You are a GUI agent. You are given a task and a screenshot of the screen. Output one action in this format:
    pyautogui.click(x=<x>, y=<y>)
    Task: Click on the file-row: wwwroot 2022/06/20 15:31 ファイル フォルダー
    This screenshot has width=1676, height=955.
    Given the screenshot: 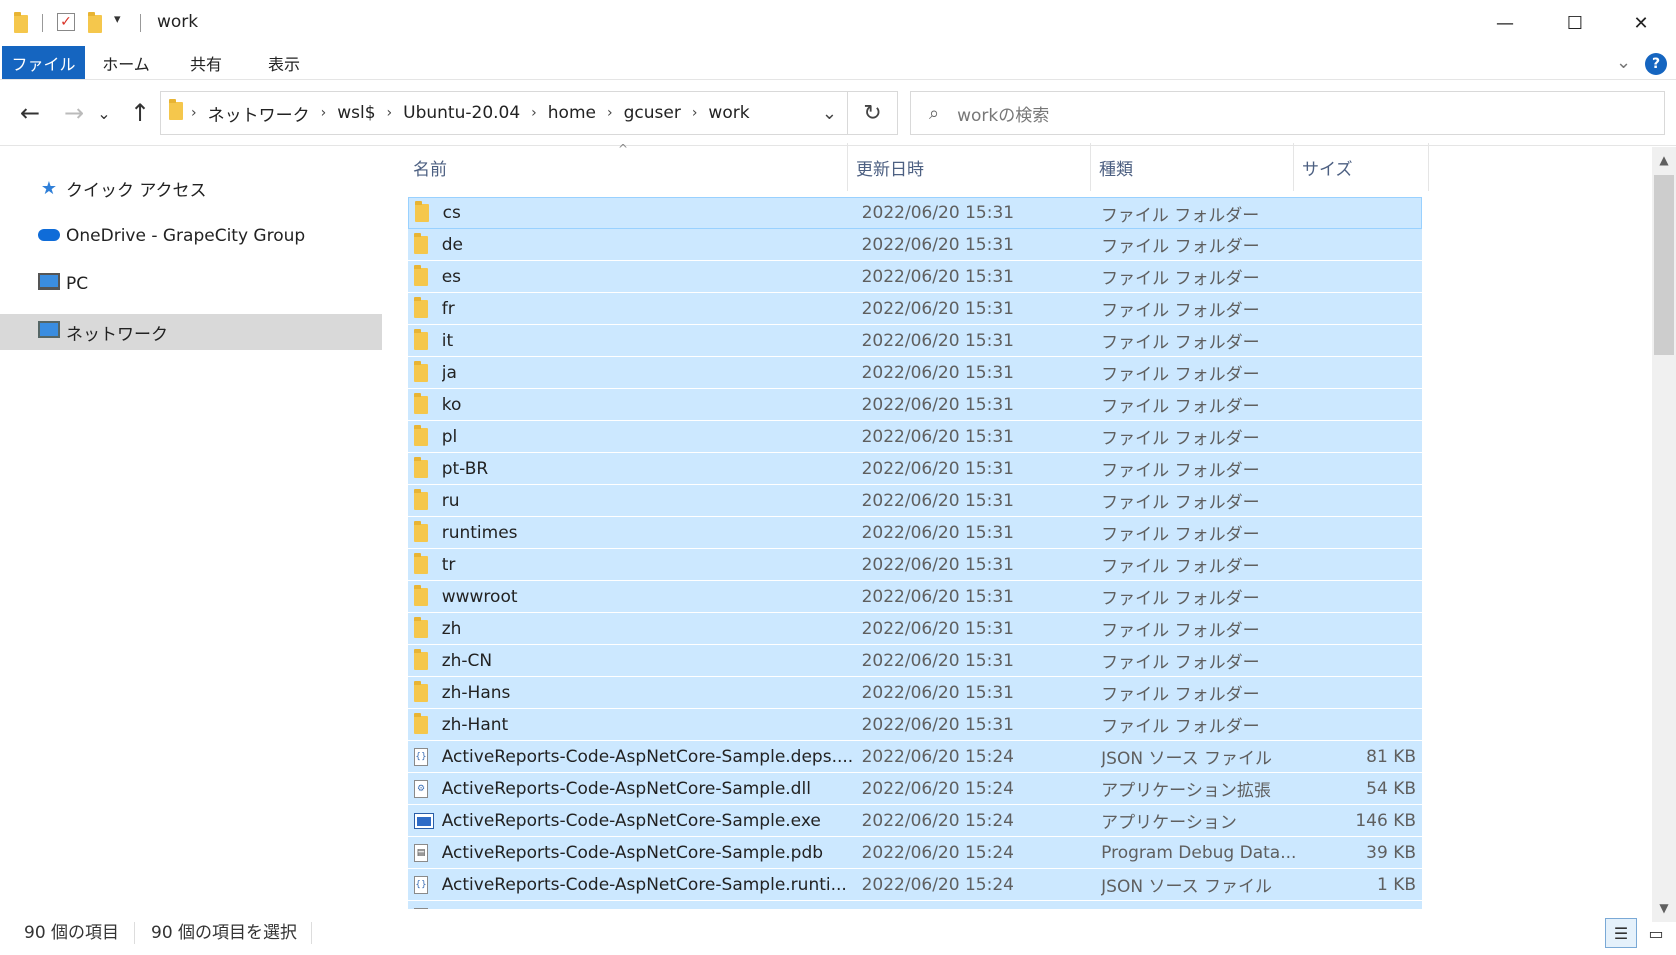 What is the action you would take?
    pyautogui.click(x=915, y=597)
    